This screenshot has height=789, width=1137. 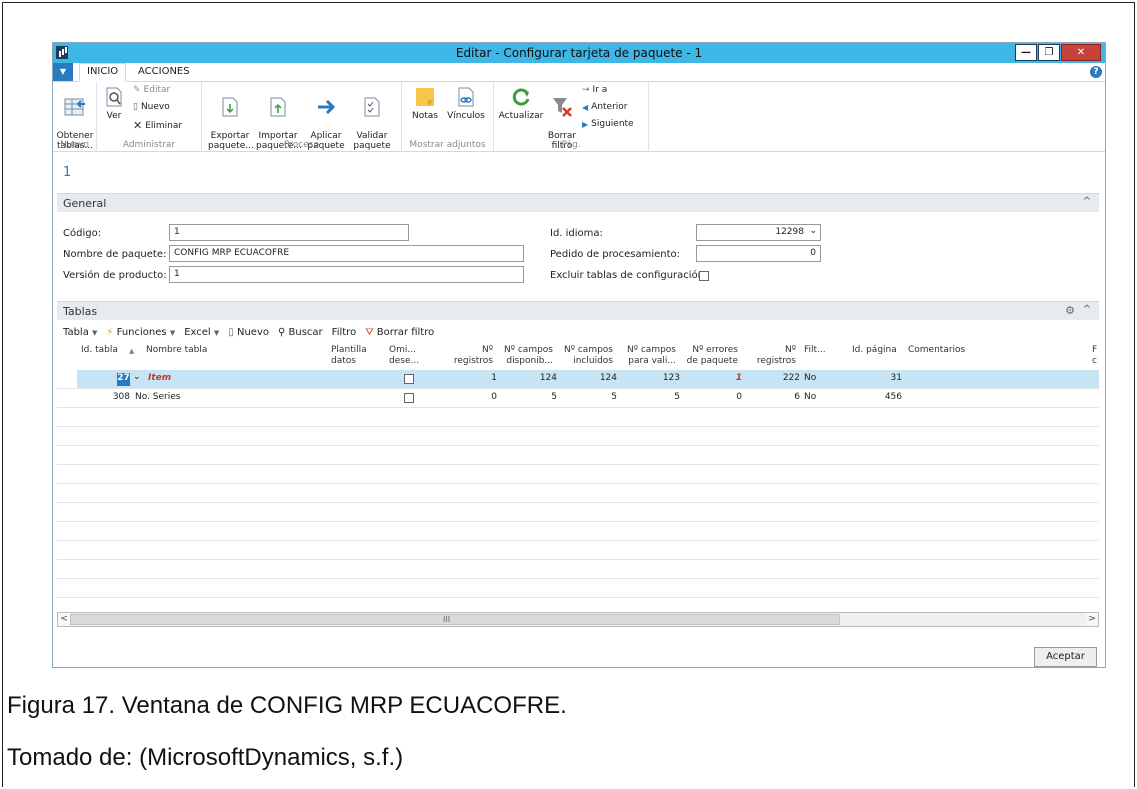 I want to click on actualizar-button: Actualizar, so click(x=521, y=103).